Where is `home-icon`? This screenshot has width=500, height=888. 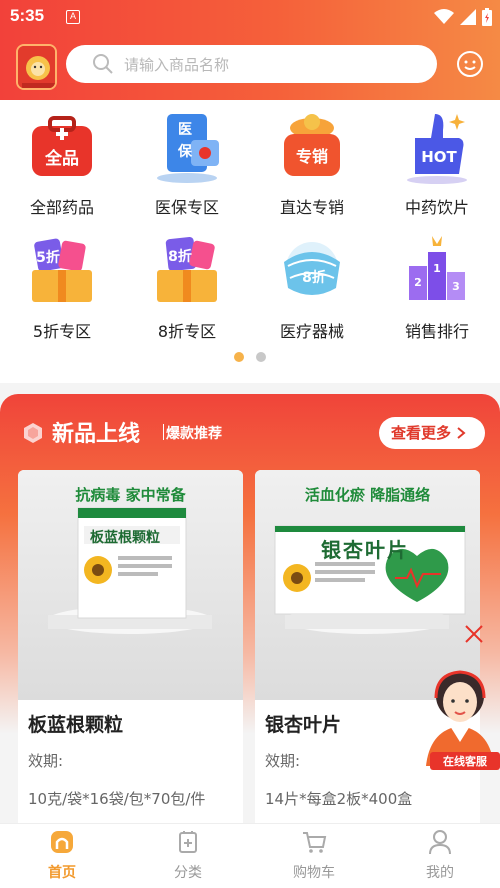 home-icon is located at coordinates (62, 842).